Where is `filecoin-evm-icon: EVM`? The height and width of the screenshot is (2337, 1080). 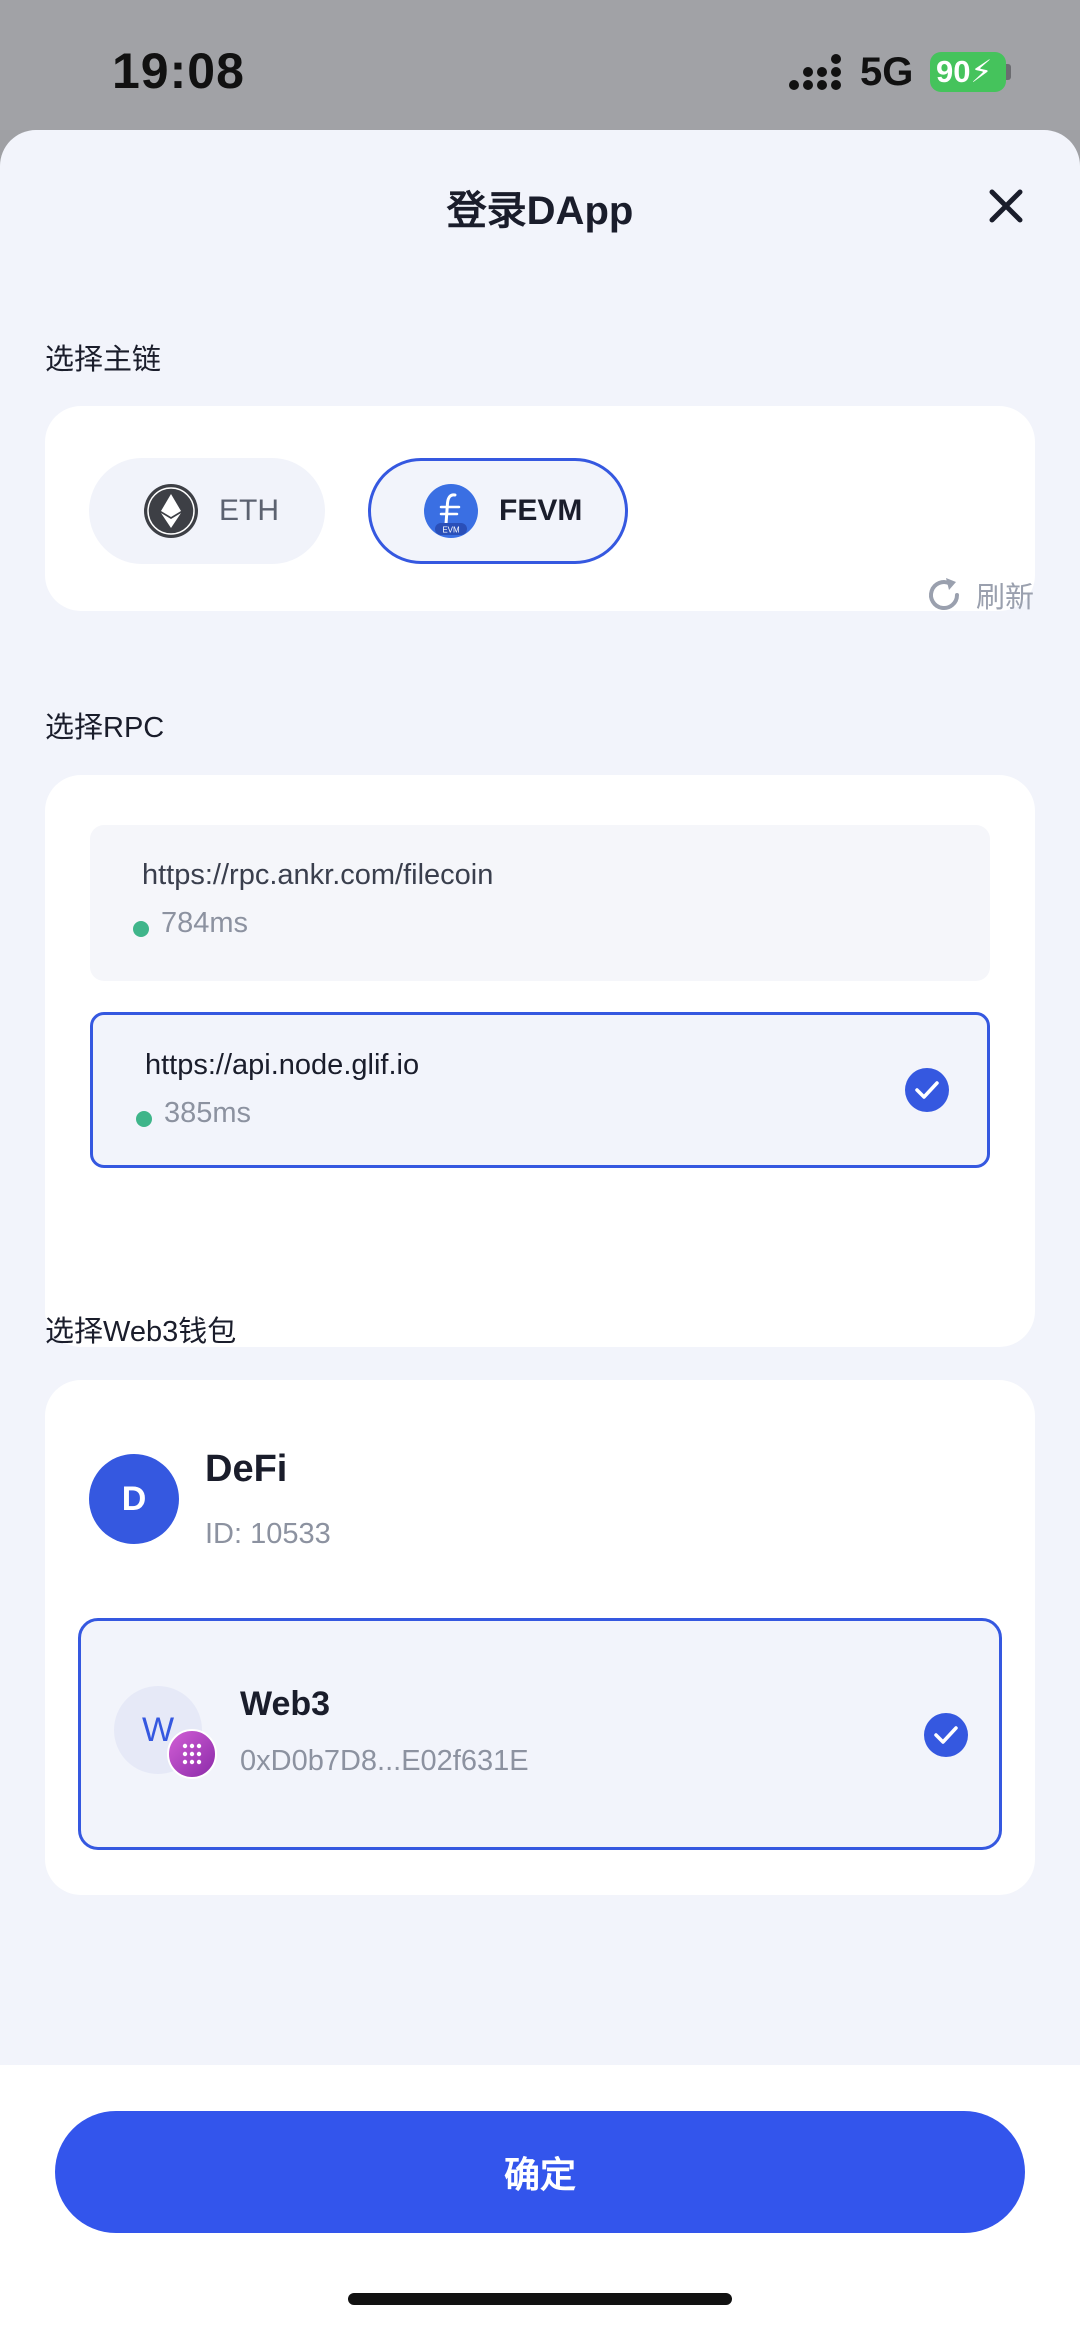 filecoin-evm-icon: EVM is located at coordinates (451, 511).